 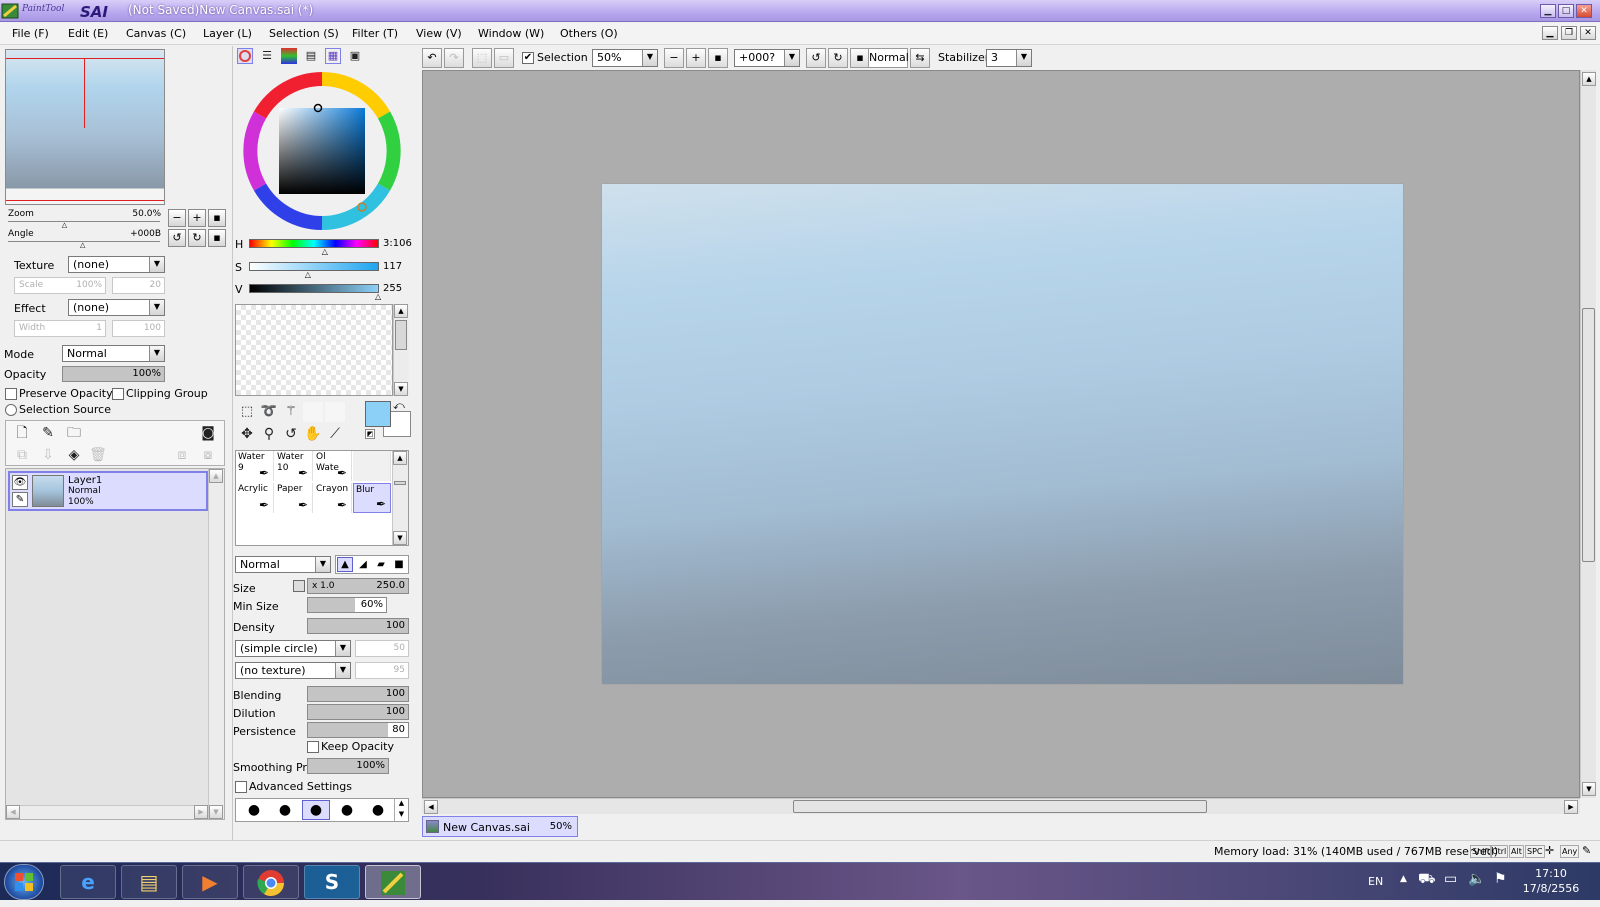 I want to click on close-button: ✕, so click(x=1584, y=11).